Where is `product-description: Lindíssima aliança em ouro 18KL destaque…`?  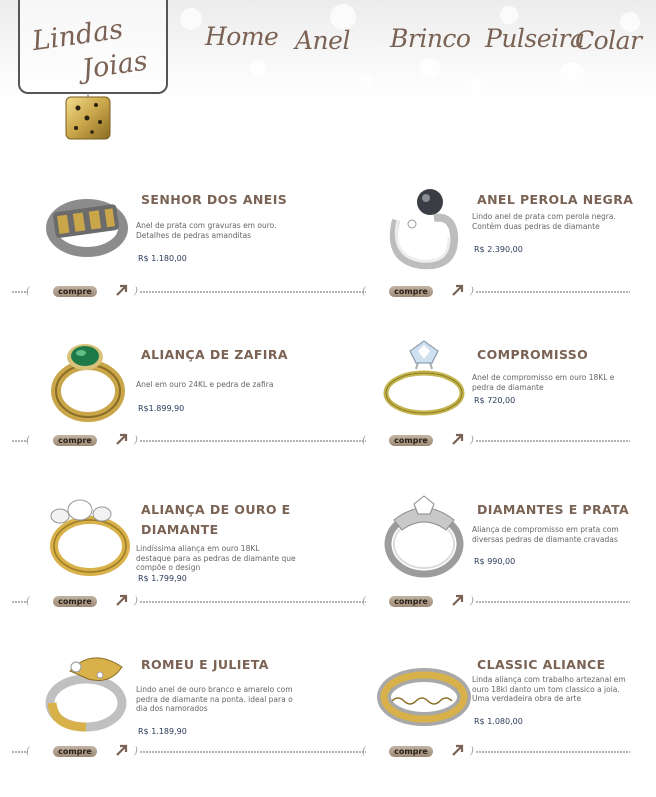 product-description: Lindíssima aliança em ouro 18KL destaque… is located at coordinates (216, 558).